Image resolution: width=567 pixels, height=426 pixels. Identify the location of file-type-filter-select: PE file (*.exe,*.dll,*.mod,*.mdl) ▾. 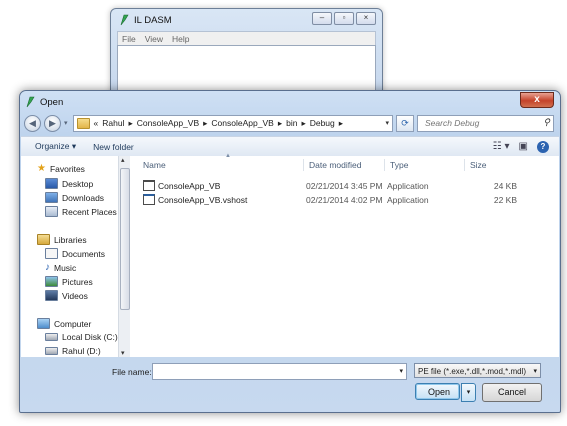
(477, 370).